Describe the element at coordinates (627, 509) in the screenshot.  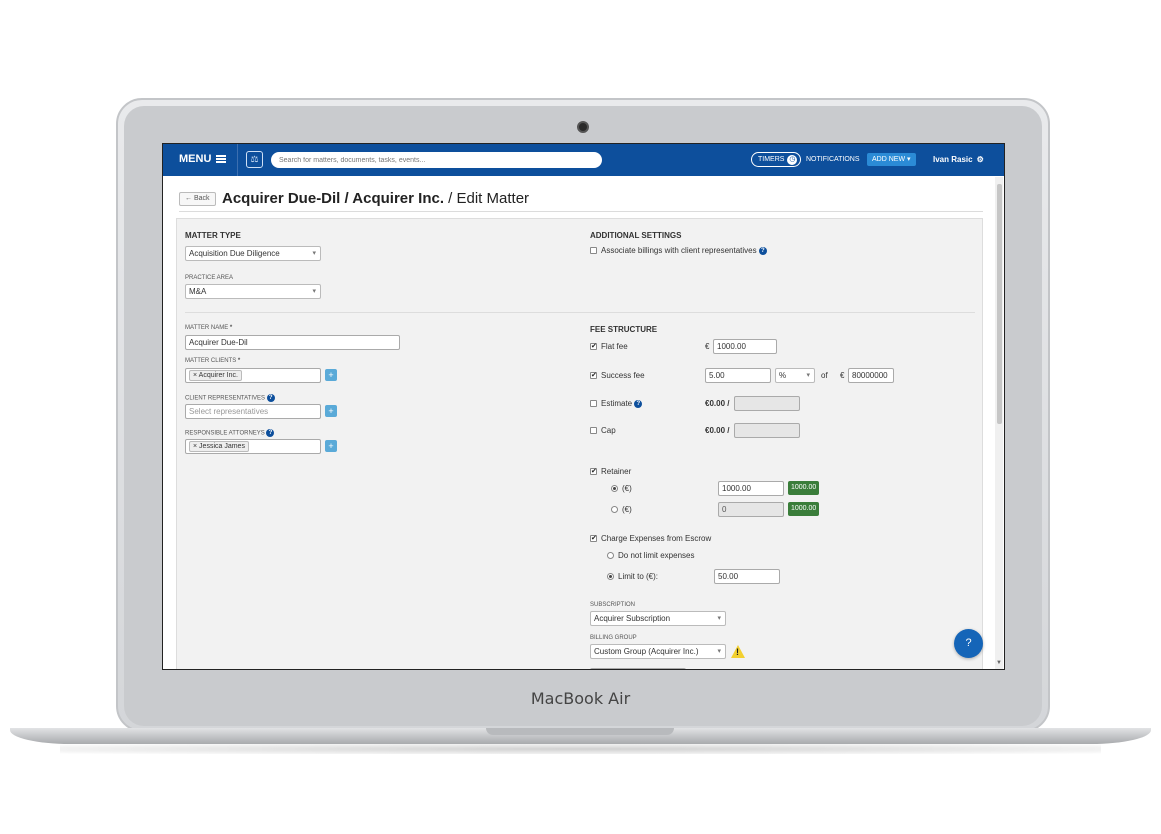
I see `retainer-option-2-label: (€)` at that location.